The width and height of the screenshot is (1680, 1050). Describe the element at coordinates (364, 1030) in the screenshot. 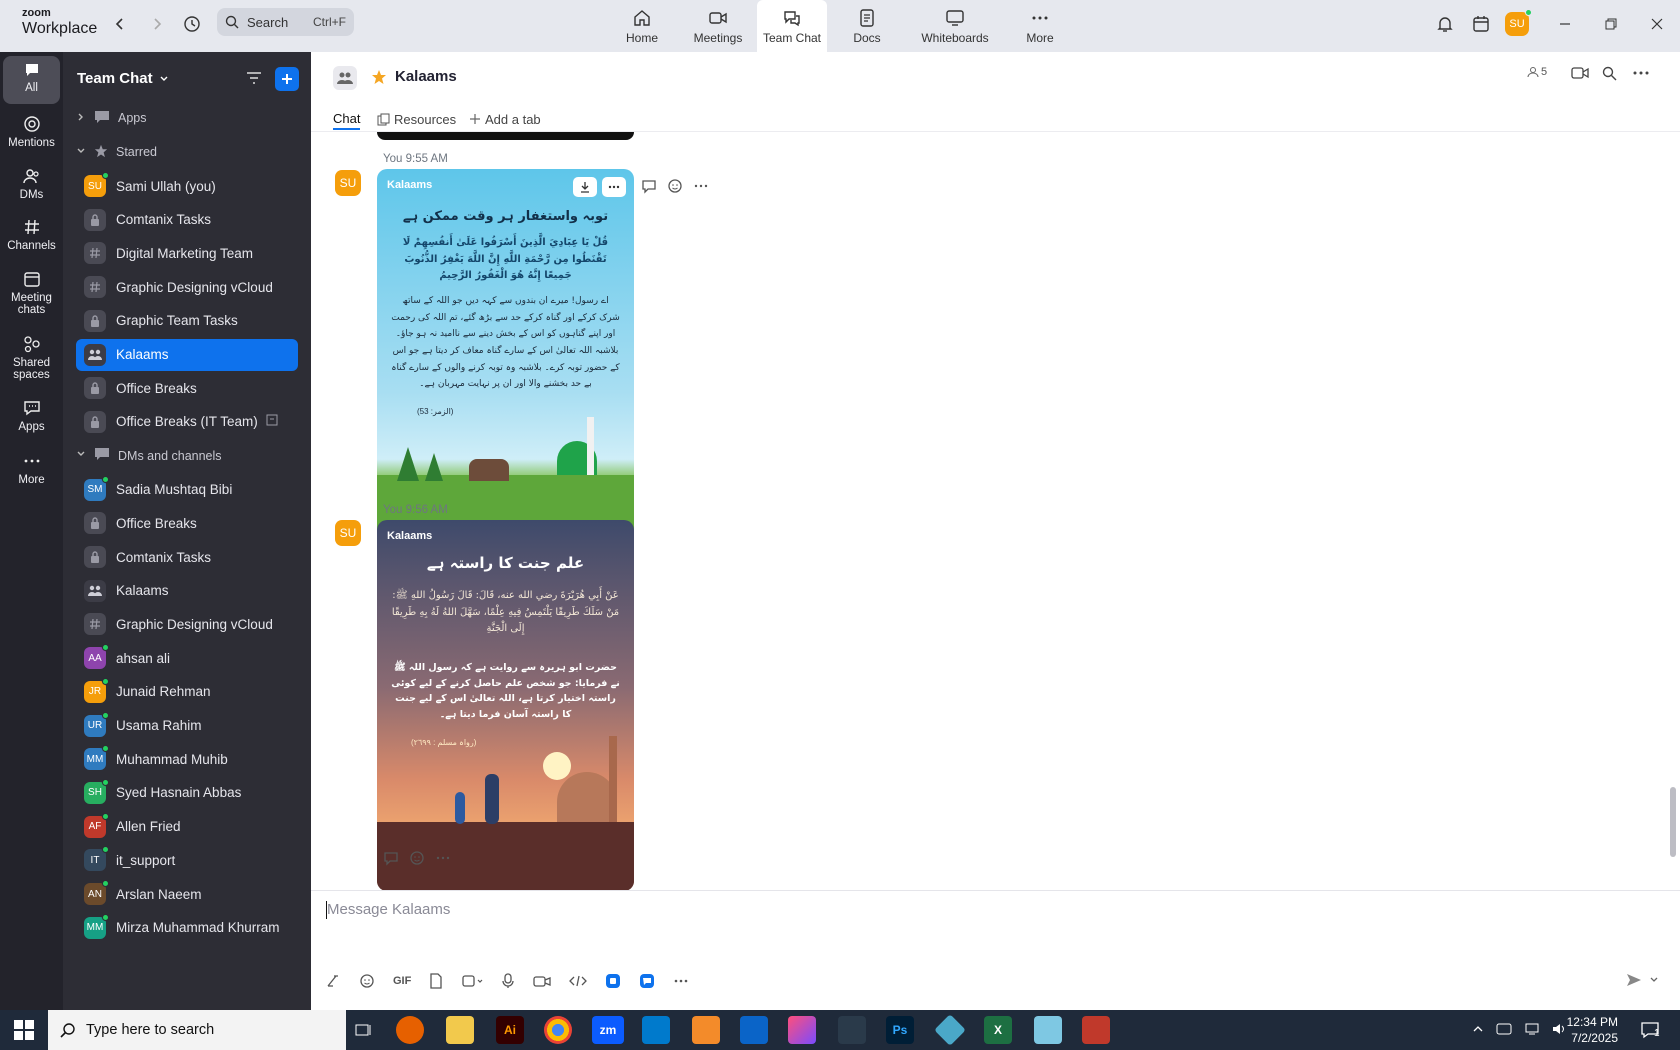

I see `task-view-icon` at that location.